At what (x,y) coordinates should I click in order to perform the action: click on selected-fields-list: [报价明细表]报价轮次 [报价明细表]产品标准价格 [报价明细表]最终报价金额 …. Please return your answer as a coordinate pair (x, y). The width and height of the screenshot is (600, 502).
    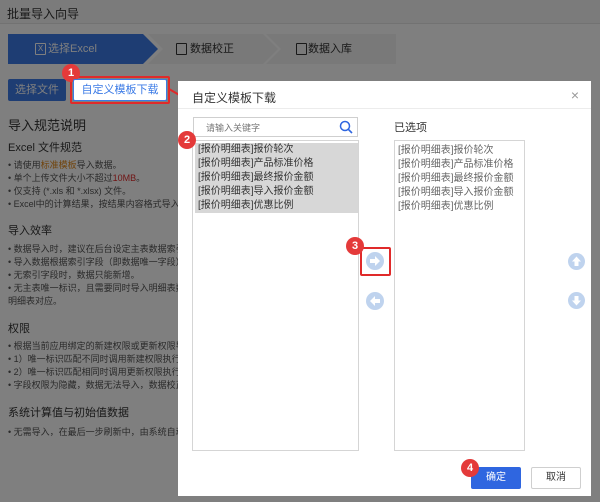
    Looking at the image, I should click on (459, 295).